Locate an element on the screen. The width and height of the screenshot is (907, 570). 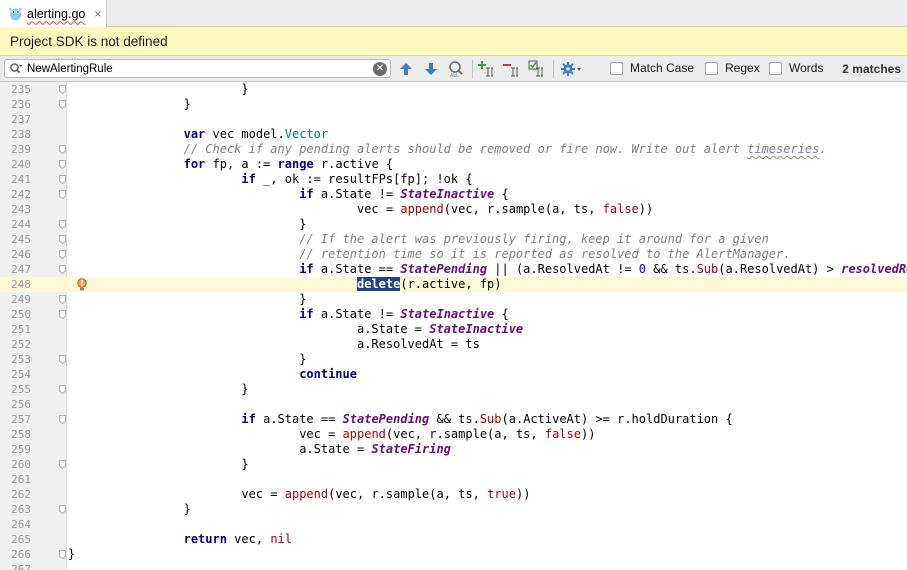
code-line: 260 } is located at coordinates (453, 464).